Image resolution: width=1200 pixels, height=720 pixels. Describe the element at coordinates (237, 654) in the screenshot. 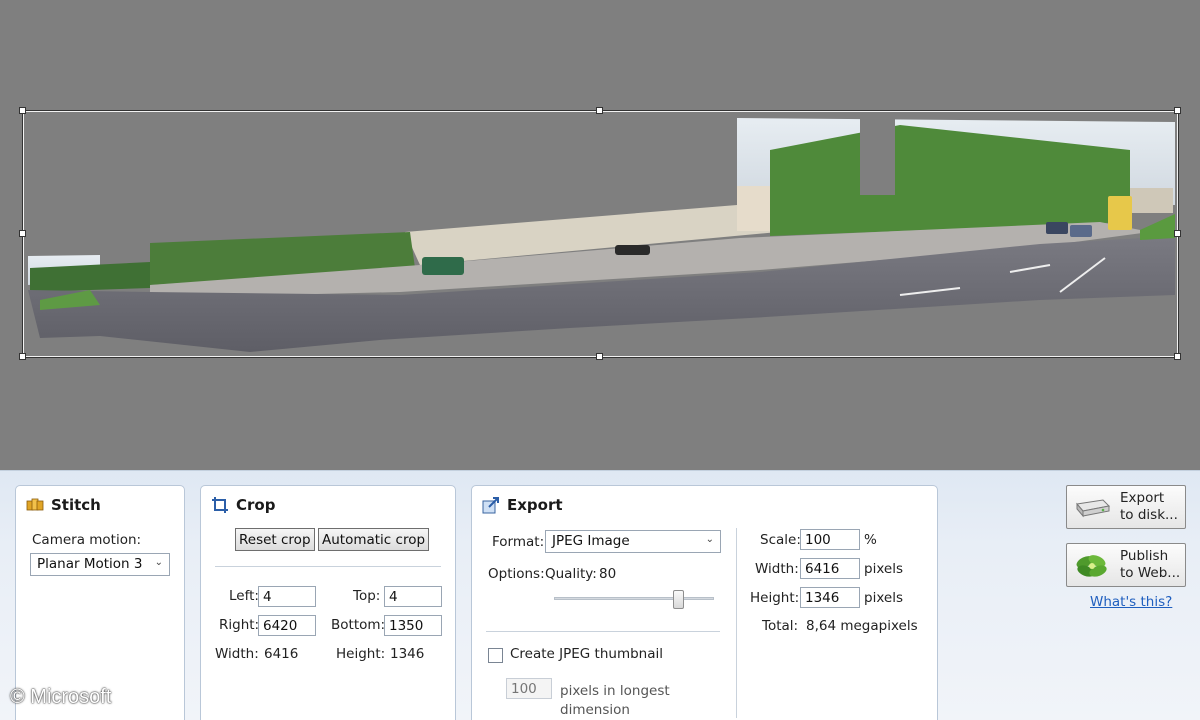

I see `crop-width-label: Width:` at that location.